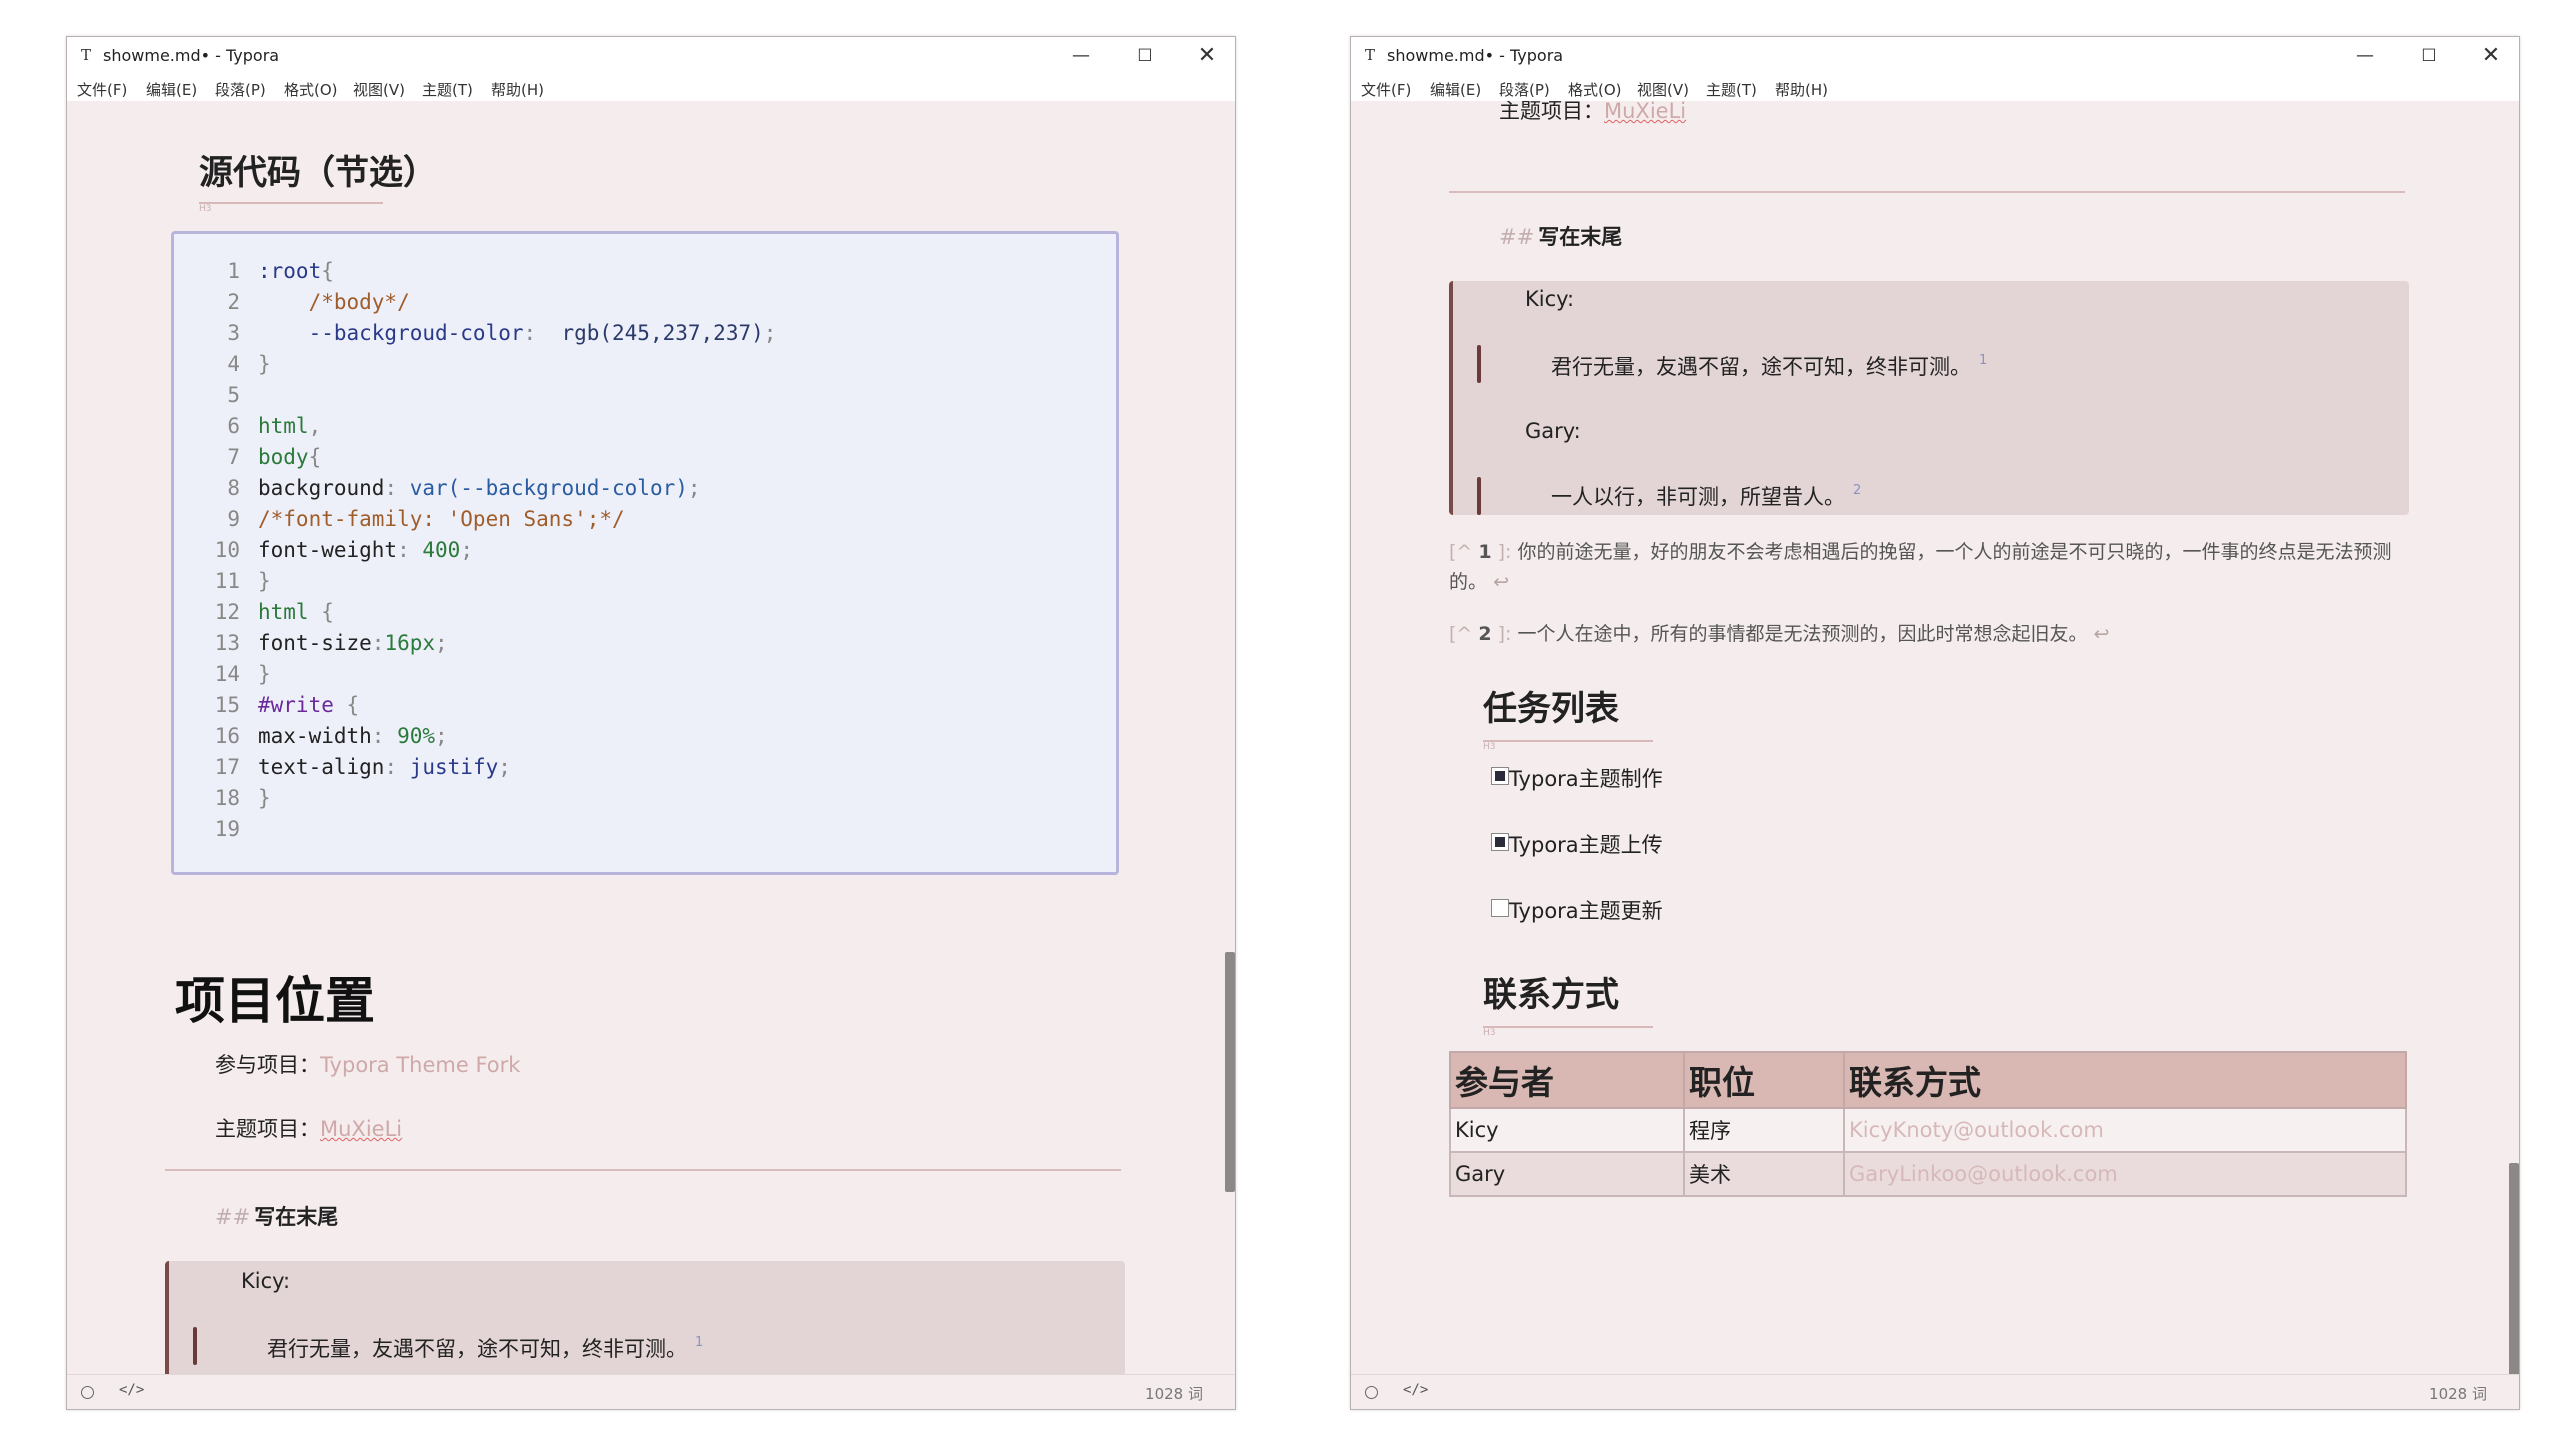  Describe the element at coordinates (233, 271) in the screenshot. I see `line-number: 1` at that location.